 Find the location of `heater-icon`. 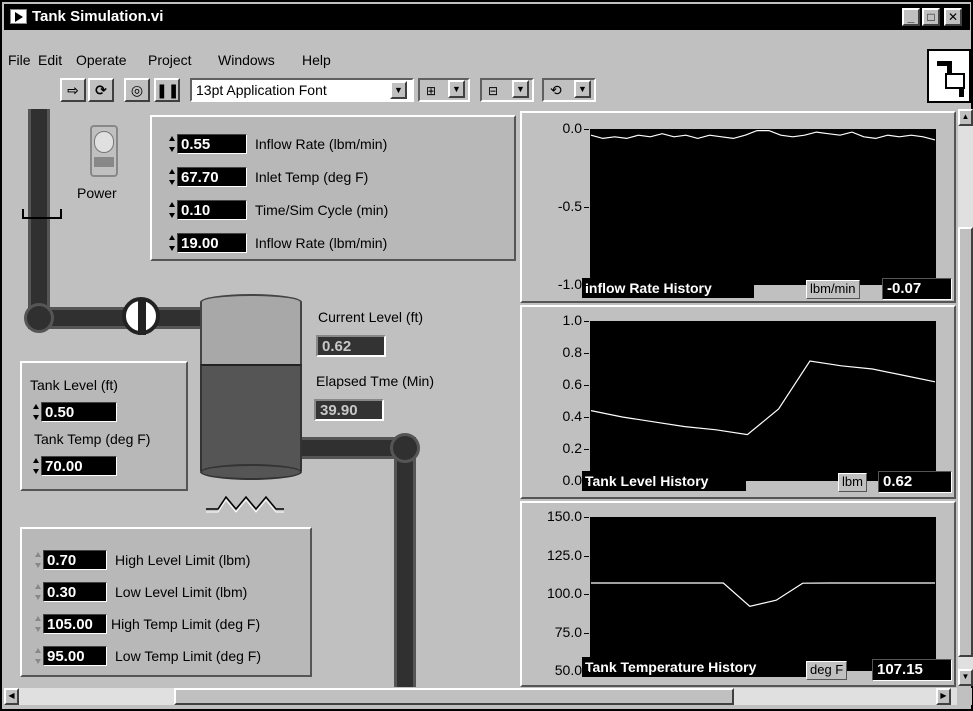

heater-icon is located at coordinates (245, 504).